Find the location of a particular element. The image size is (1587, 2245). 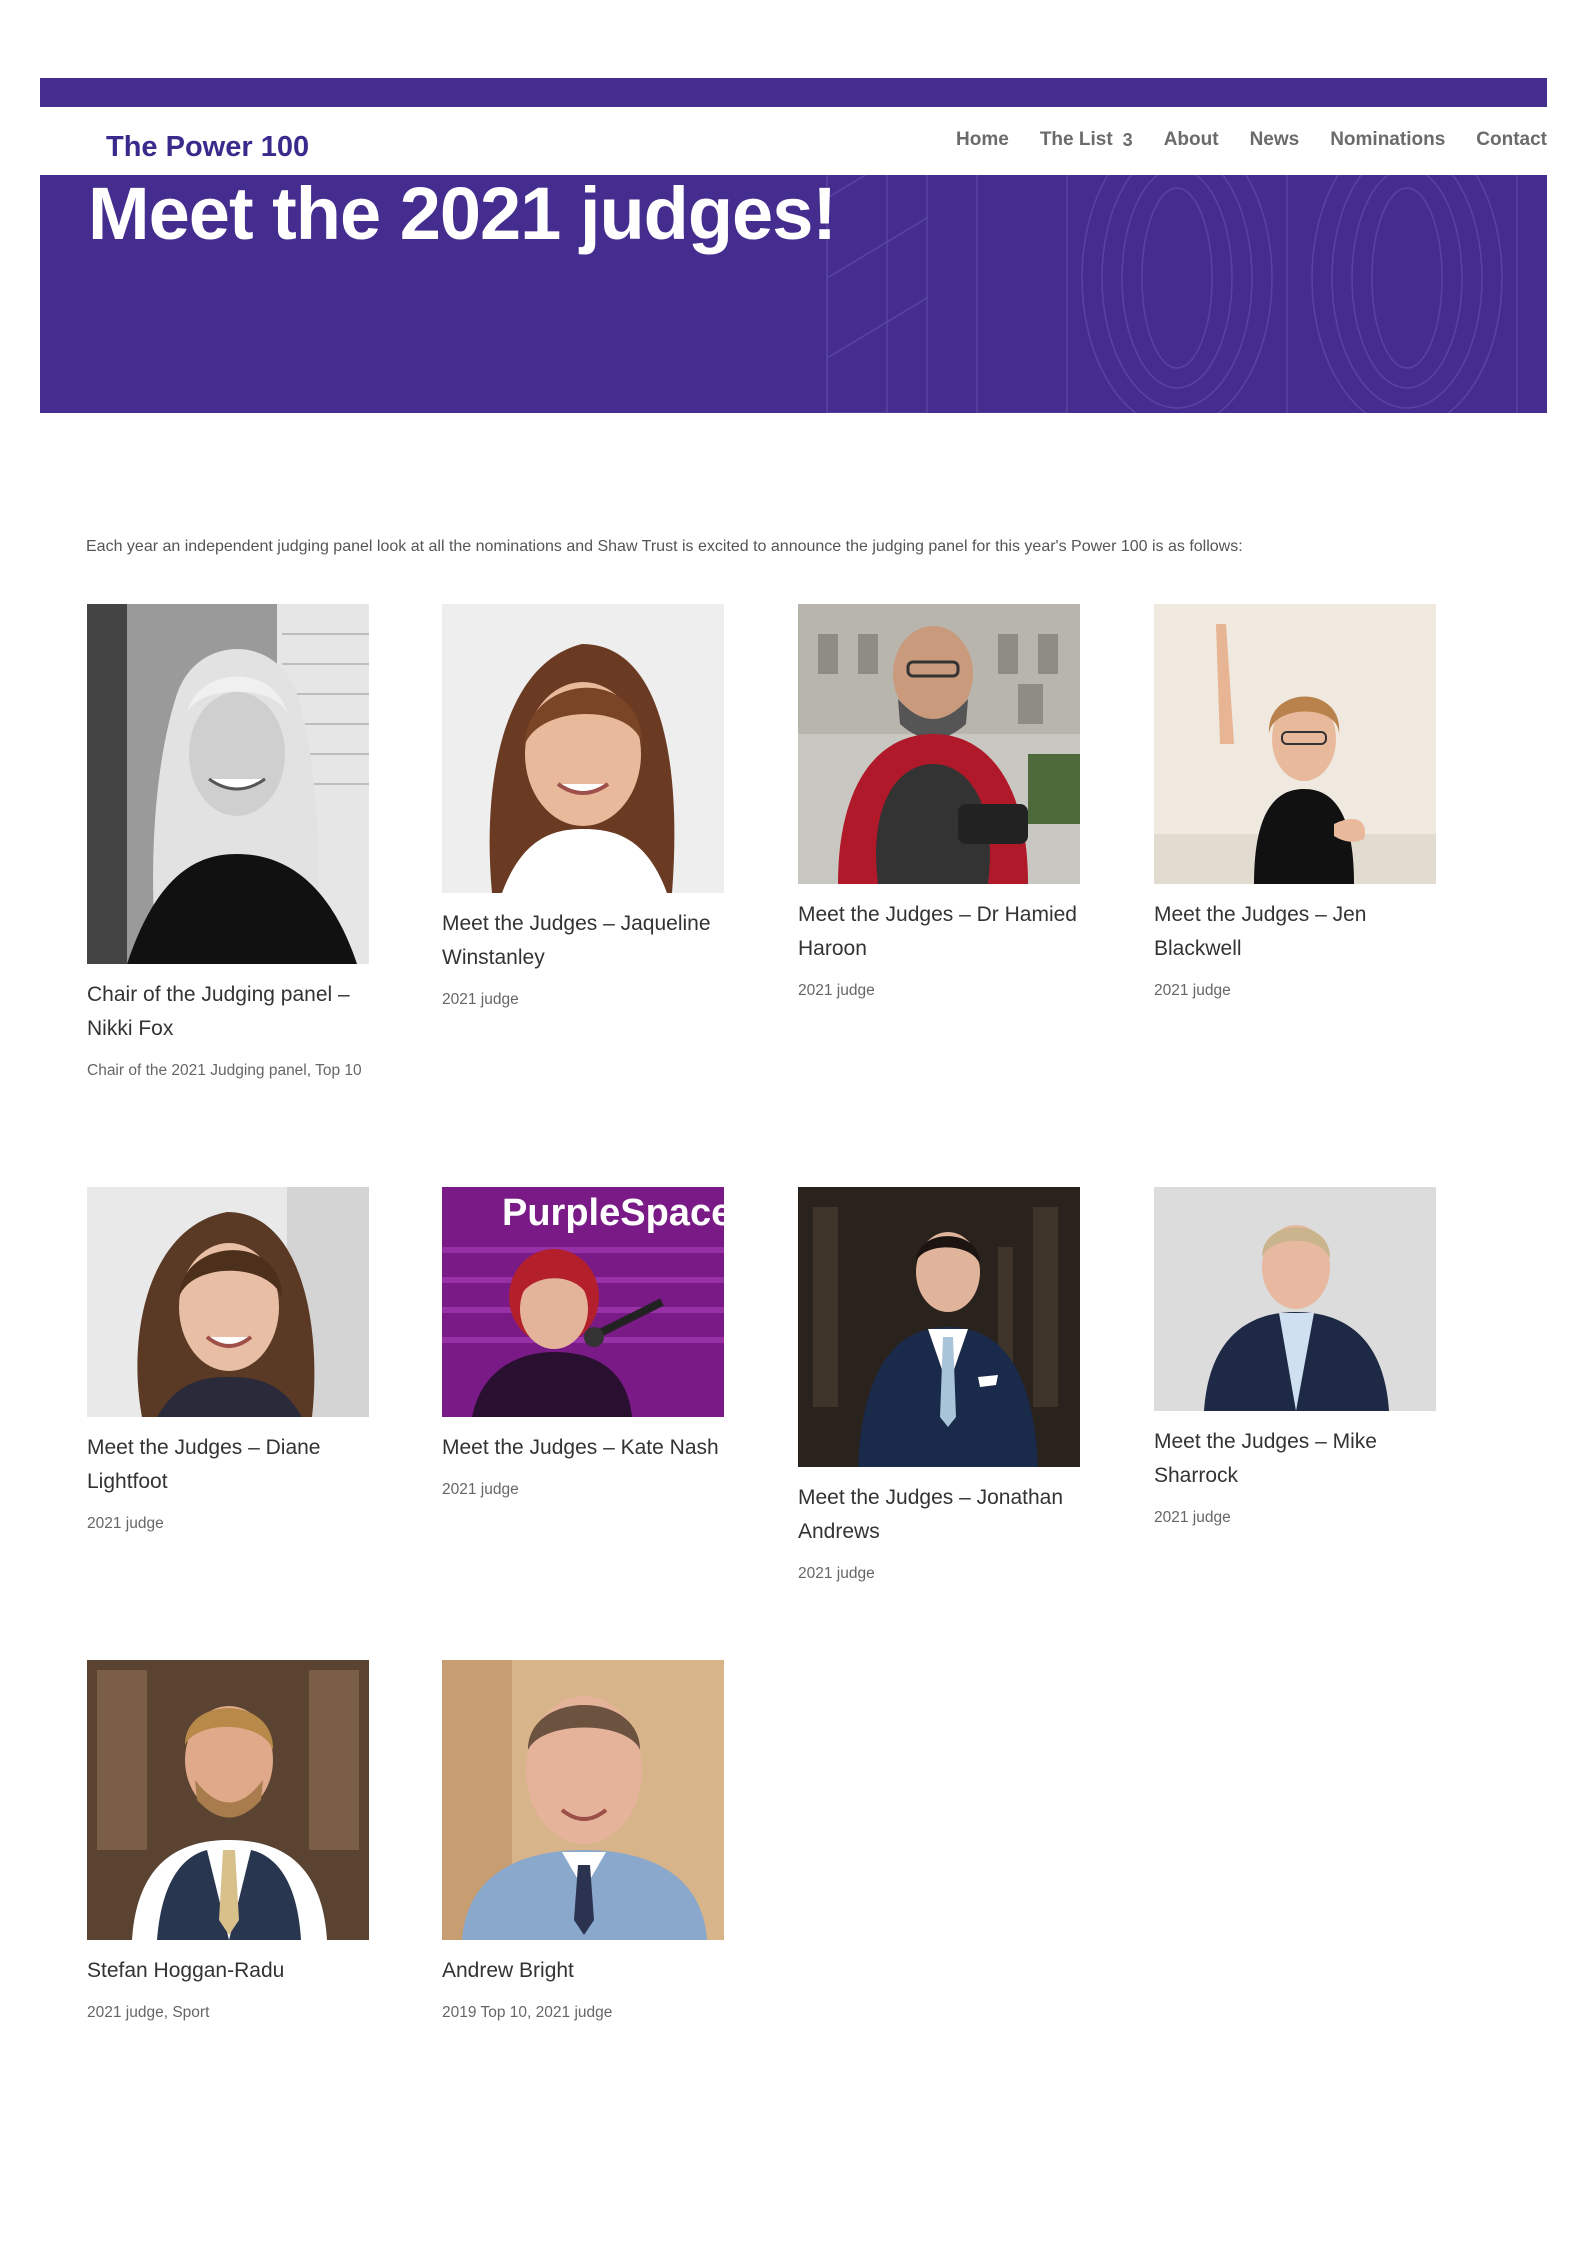

menu-item-label: About is located at coordinates (1191, 139).